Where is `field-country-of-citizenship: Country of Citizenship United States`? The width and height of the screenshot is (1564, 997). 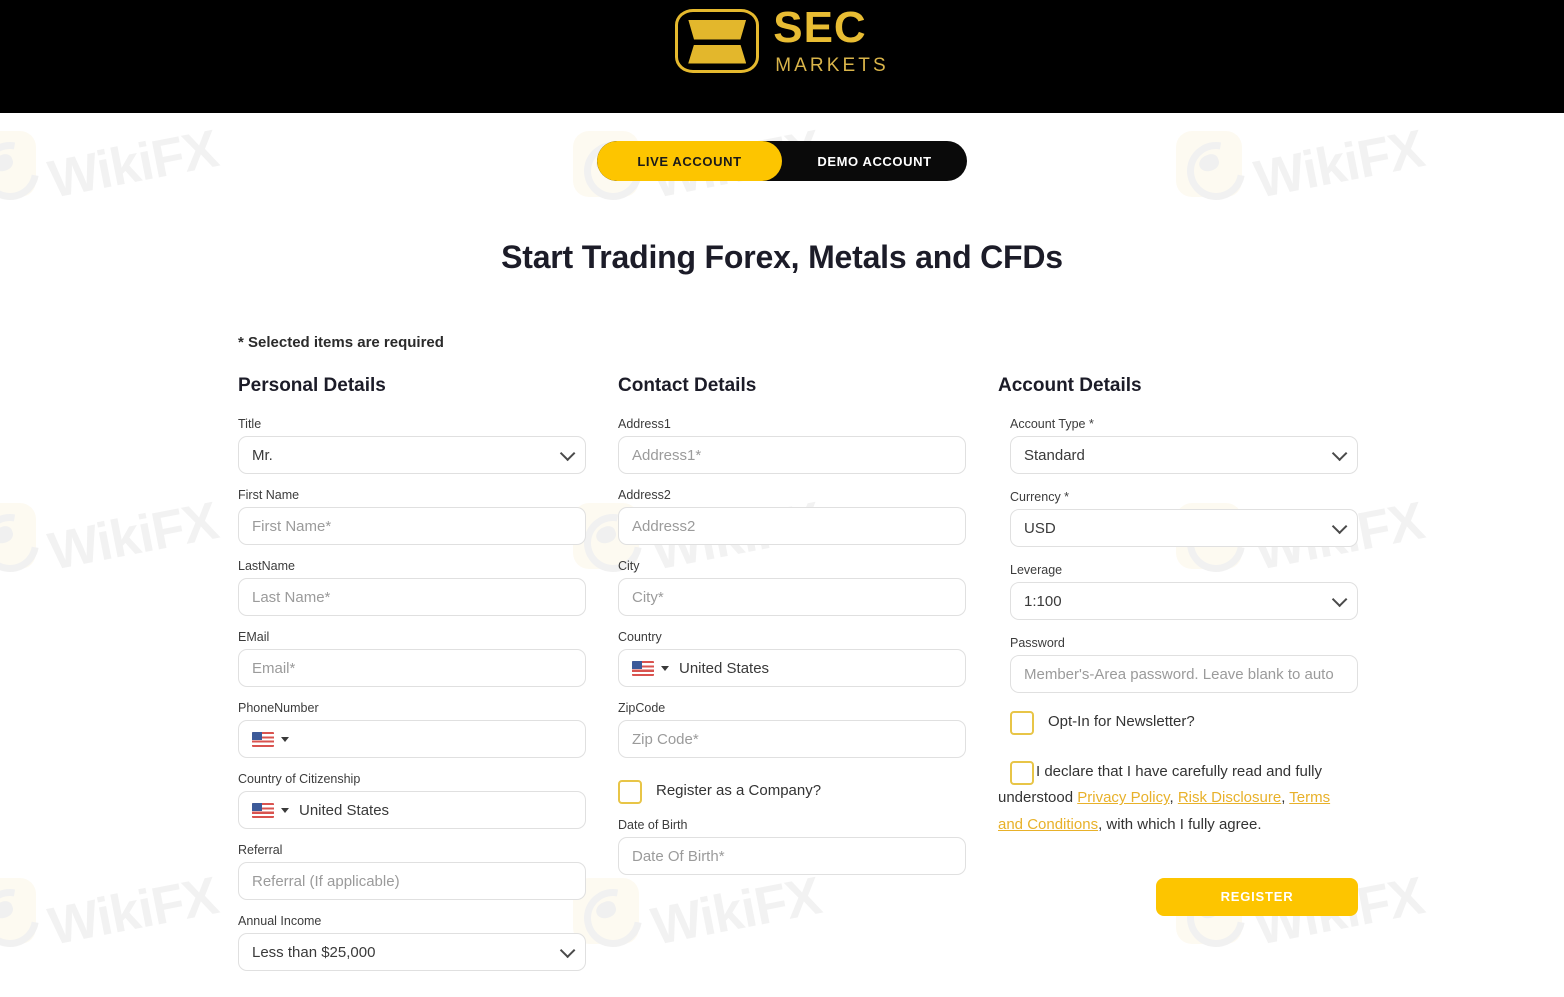 field-country-of-citizenship: Country of Citizenship United States is located at coordinates (428, 800).